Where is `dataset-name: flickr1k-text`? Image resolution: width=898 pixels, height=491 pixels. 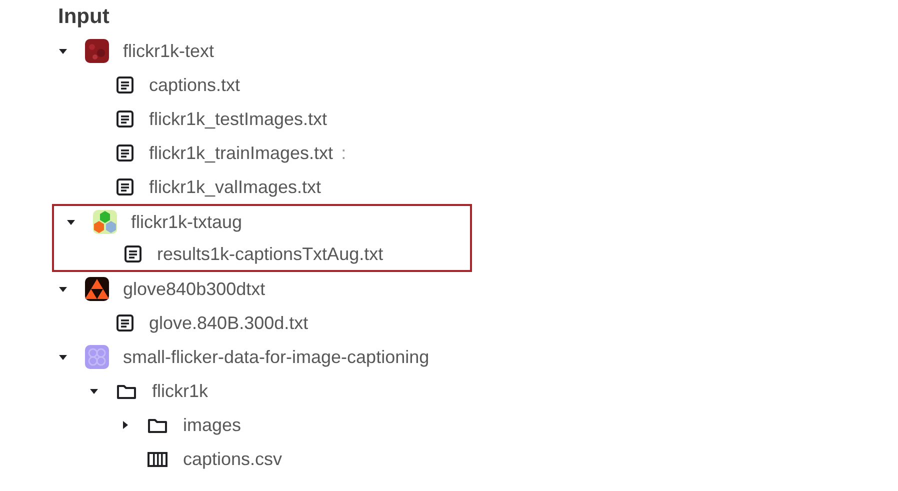 dataset-name: flickr1k-text is located at coordinates (168, 51).